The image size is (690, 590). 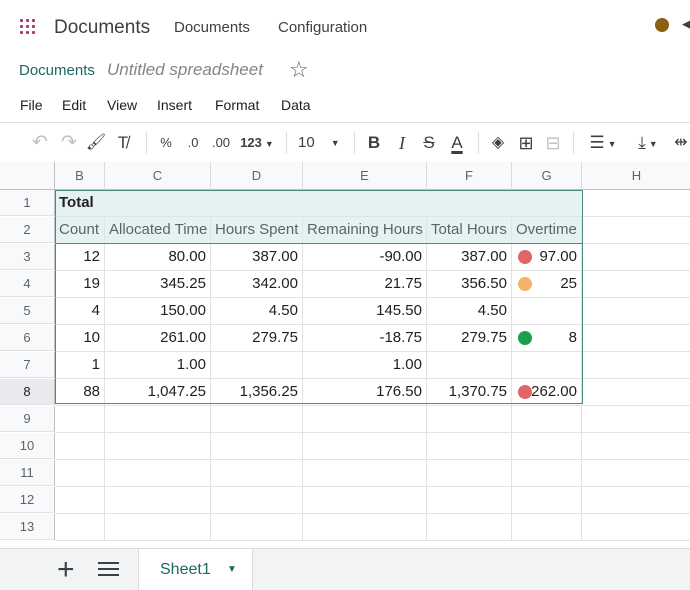 I want to click on table-cell: 261.00, so click(x=158, y=338).